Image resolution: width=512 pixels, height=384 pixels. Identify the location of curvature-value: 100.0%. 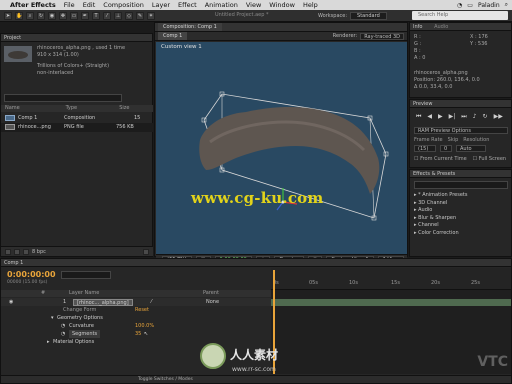
(144, 326).